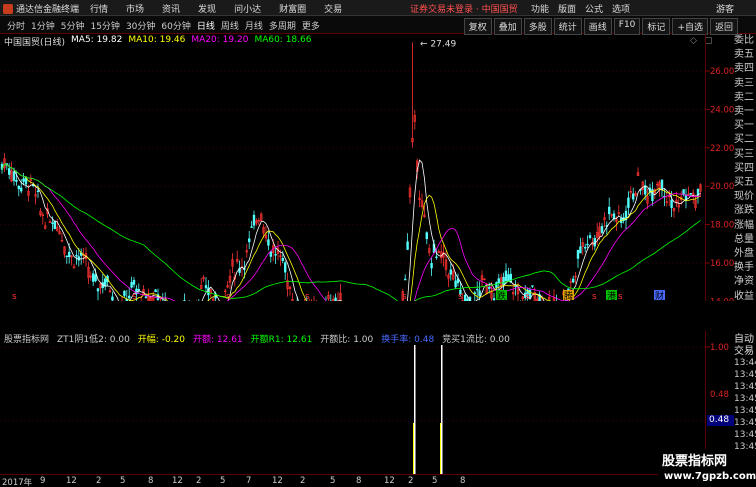 This screenshot has width=756, height=487. I want to click on date-label: 7, so click(249, 481).